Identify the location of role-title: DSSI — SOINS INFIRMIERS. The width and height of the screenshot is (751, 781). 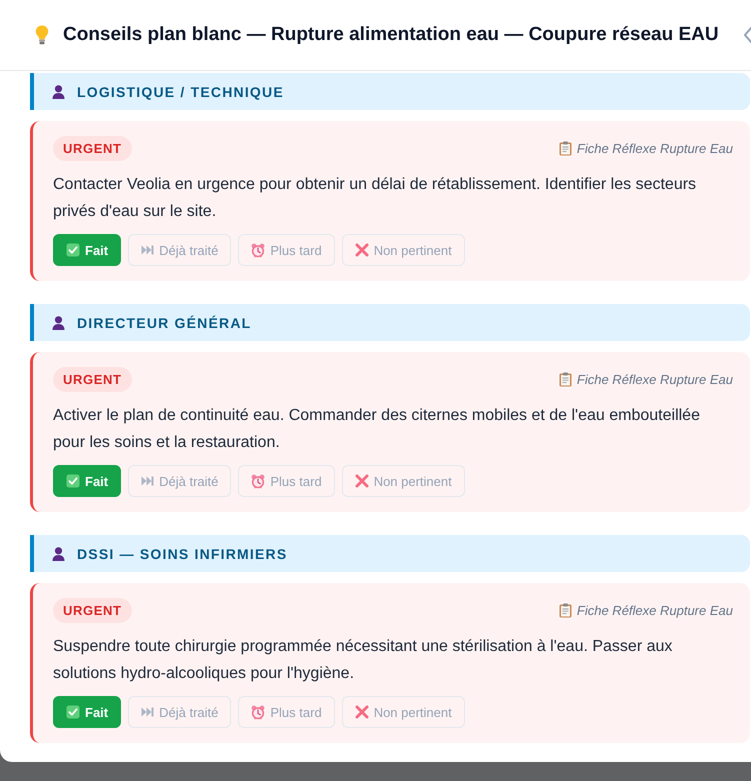
(182, 554).